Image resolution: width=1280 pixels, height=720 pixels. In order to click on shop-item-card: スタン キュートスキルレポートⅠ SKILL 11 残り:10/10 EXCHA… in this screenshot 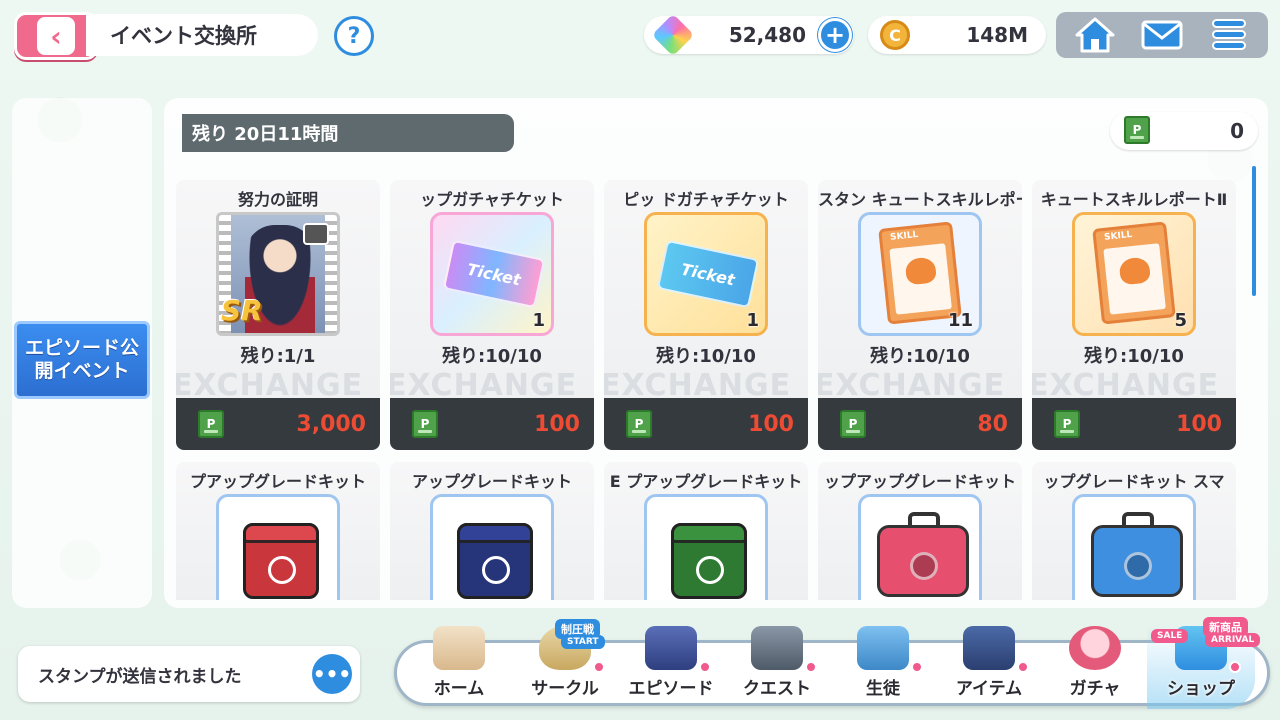, I will do `click(920, 315)`.